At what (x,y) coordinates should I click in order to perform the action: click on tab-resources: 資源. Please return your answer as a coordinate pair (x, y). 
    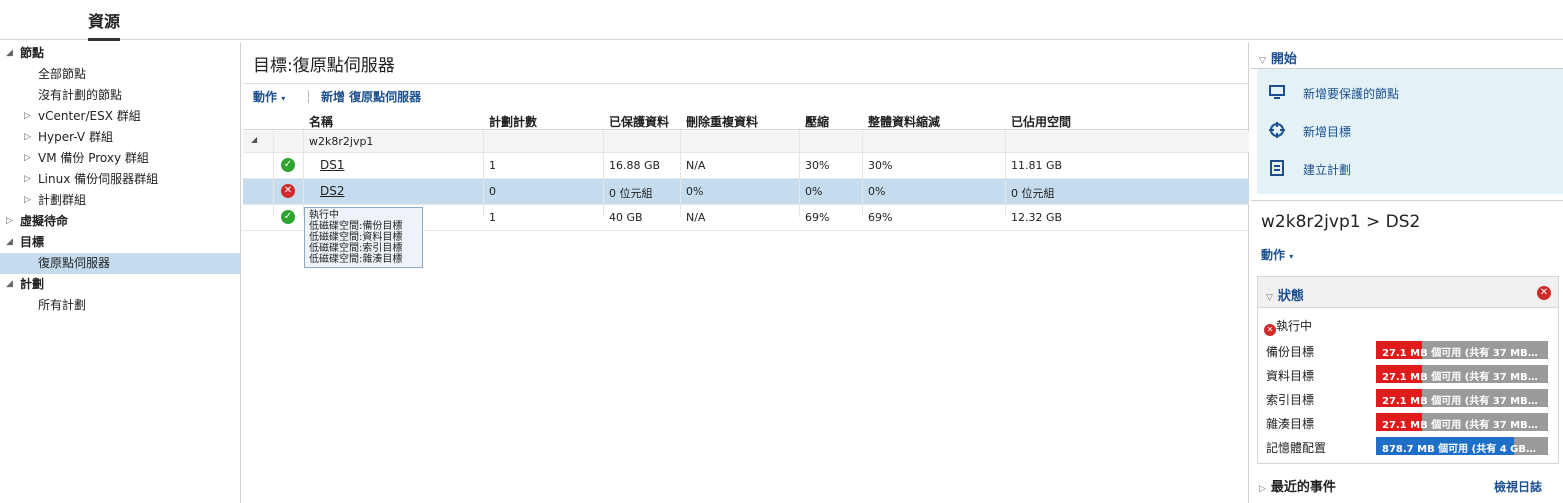
    Looking at the image, I should click on (104, 24).